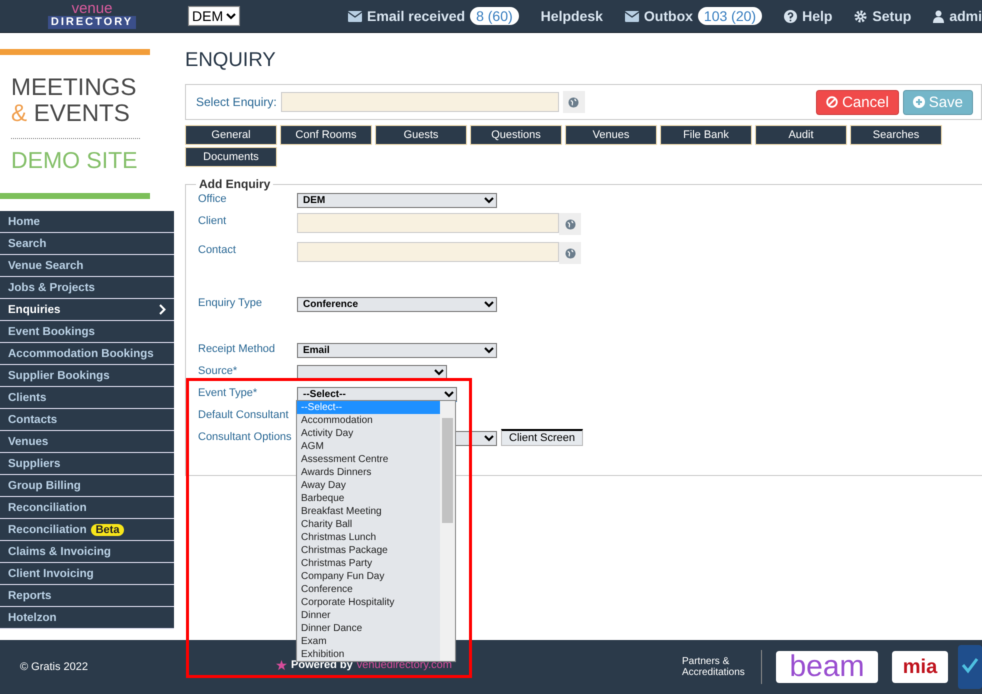 This screenshot has height=694, width=982. Describe the element at coordinates (28, 442) in the screenshot. I see `sidebar-item-label: Venues` at that location.